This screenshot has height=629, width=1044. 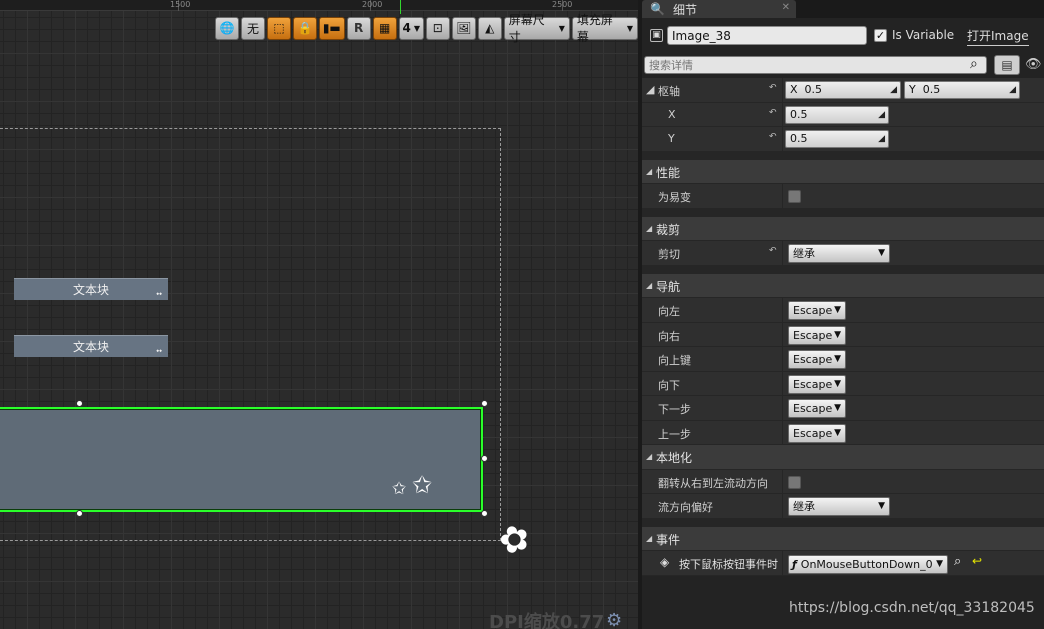 I want to click on category-navigation: ◢ 导航, so click(x=843, y=285).